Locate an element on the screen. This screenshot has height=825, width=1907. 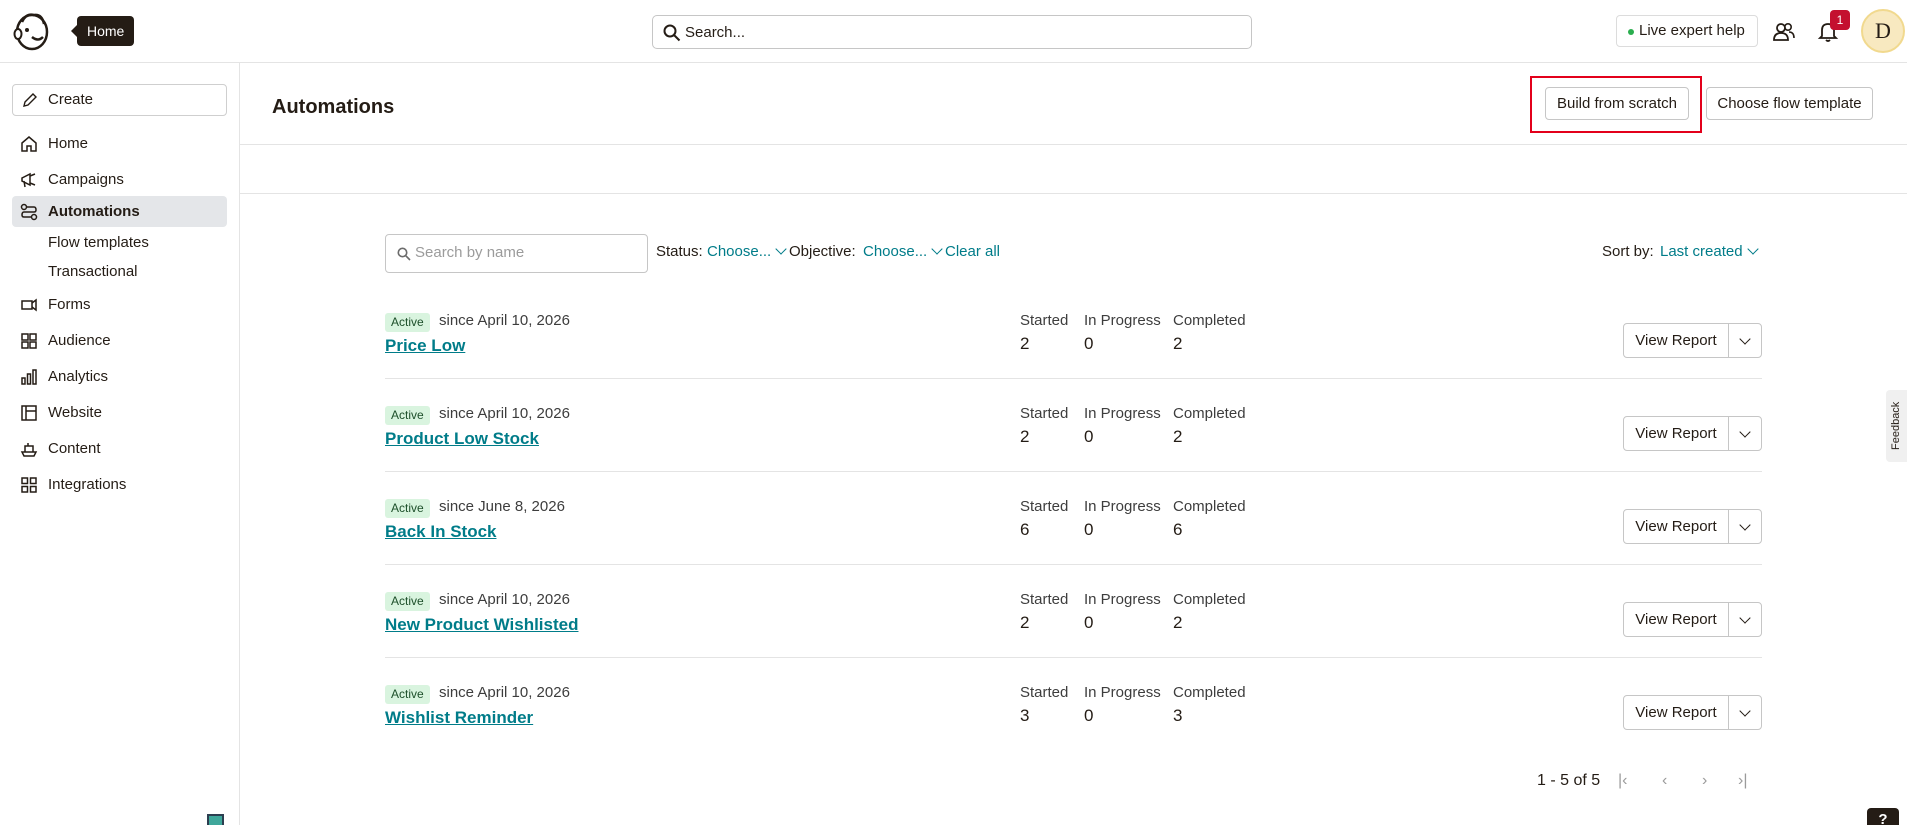
sidebar-subitem-flow-templates: Flow templates is located at coordinates (98, 242).